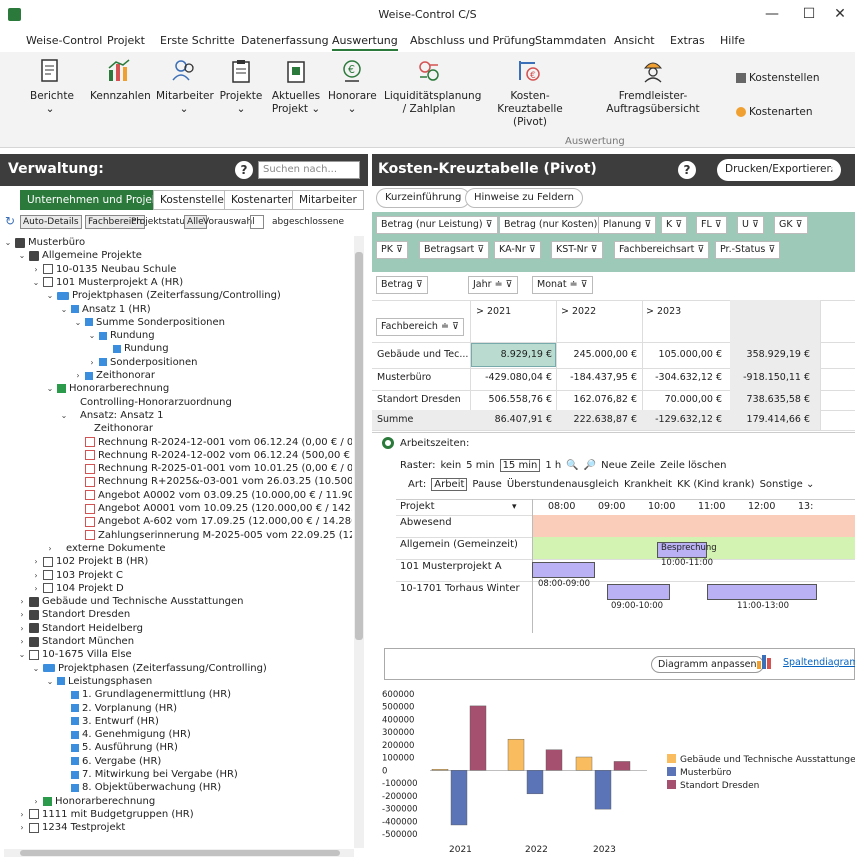 This screenshot has height=857, width=855. Describe the element at coordinates (563, 484) in the screenshot. I see `art-option: Überstundenausgleich` at that location.